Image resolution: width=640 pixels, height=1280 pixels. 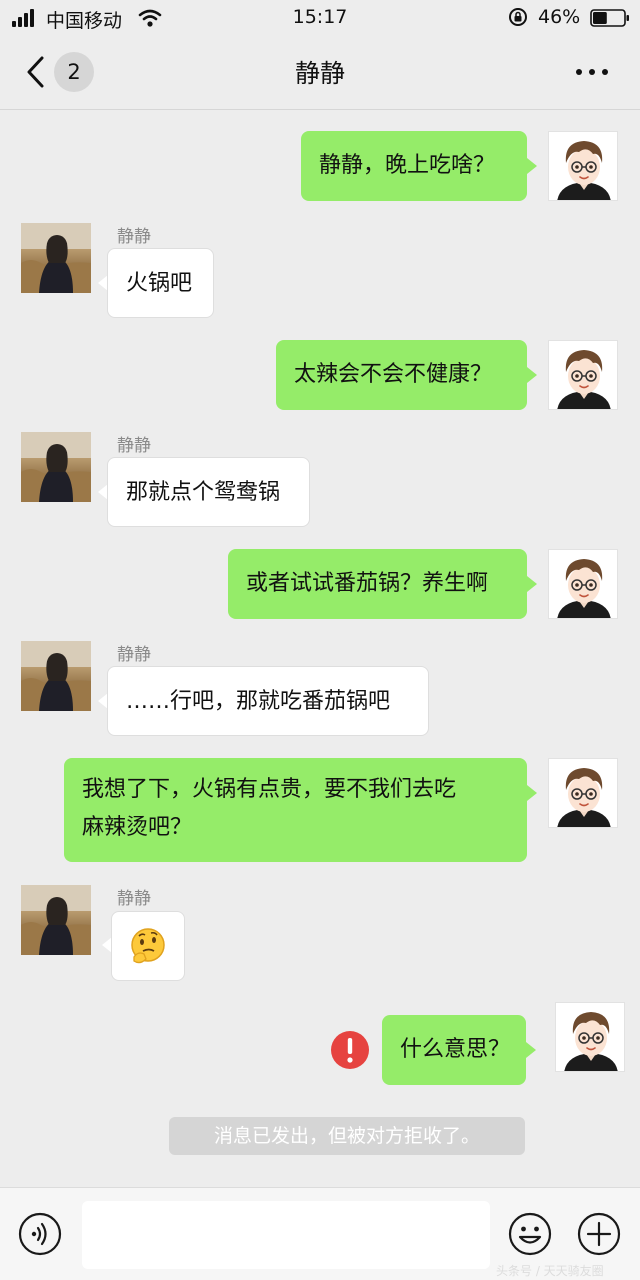 What do you see at coordinates (518, 17) in the screenshot?
I see `orientation-lock-icon` at bounding box center [518, 17].